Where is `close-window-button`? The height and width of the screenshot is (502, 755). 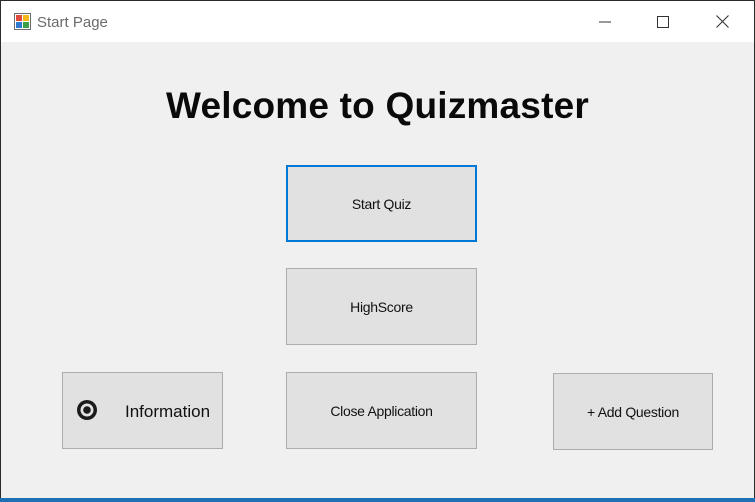
close-window-button is located at coordinates (722, 21).